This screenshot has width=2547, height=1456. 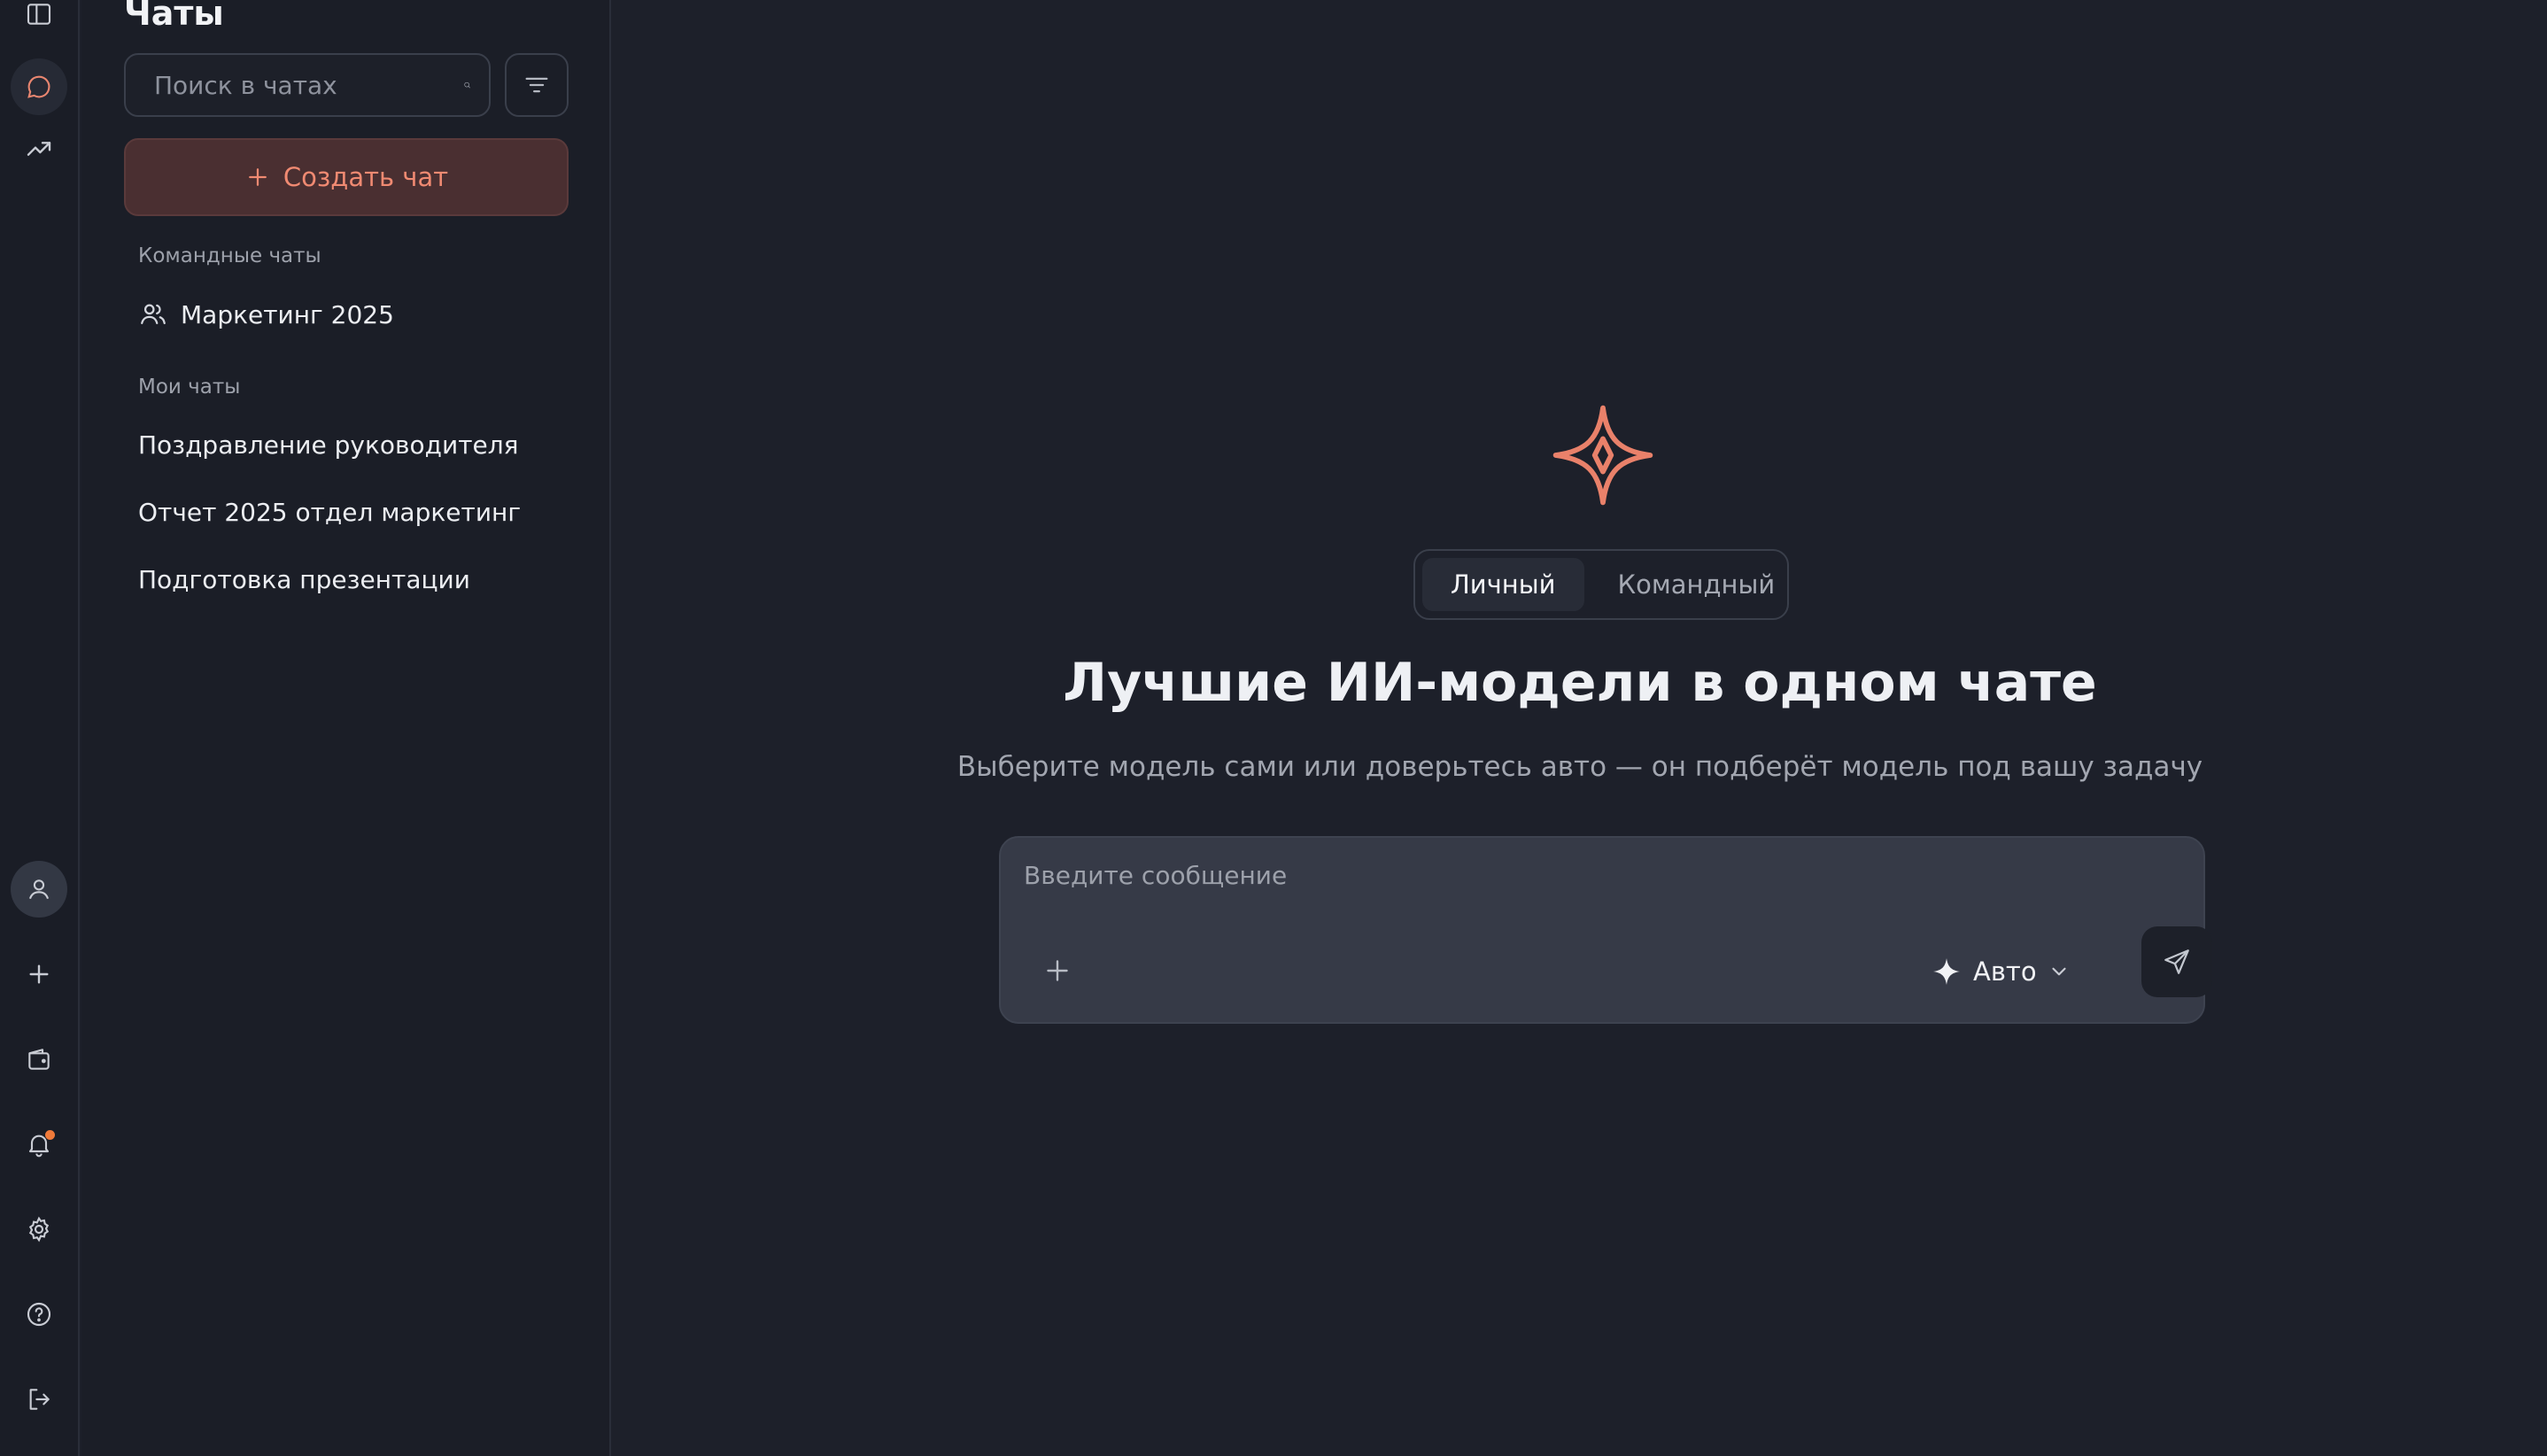 I want to click on team-chat-item: Маркетинг 2025, so click(x=266, y=314).